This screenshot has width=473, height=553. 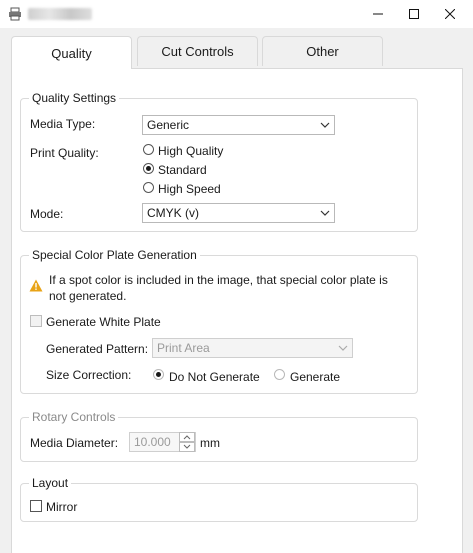 What do you see at coordinates (238, 213) in the screenshot?
I see `mode-select: CMYK (v)` at bounding box center [238, 213].